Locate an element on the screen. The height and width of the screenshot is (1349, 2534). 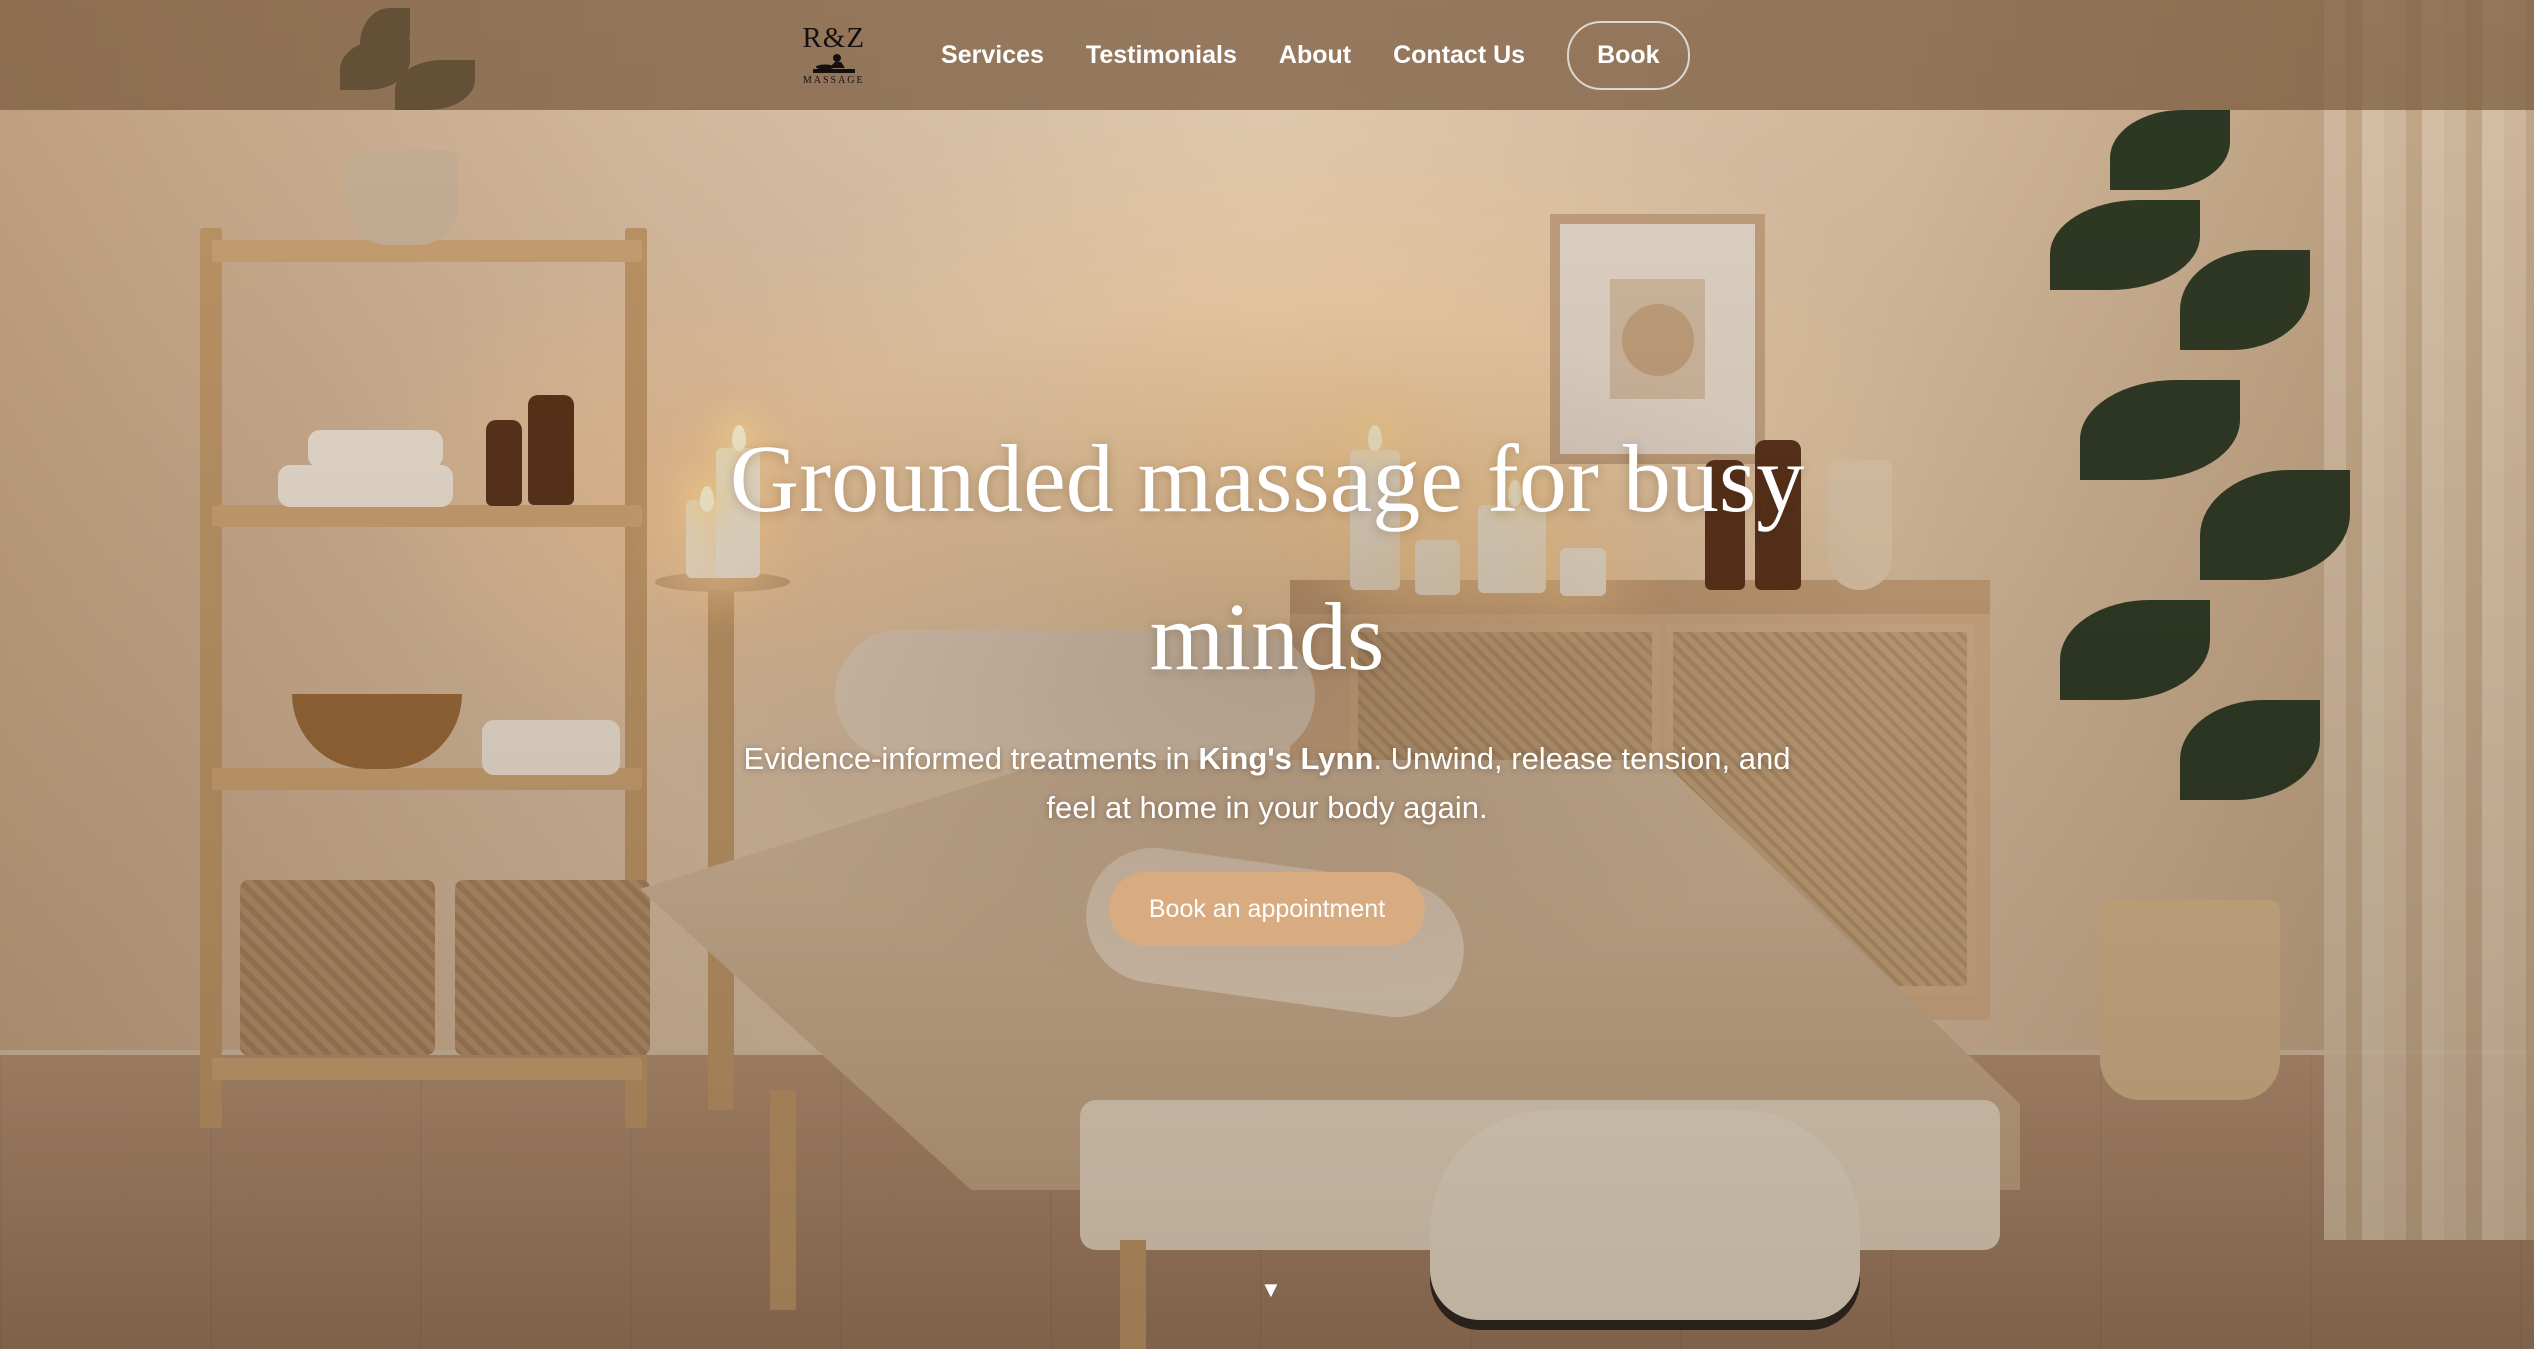
hero-title: Grounded massage for busy minds is located at coordinates (1267, 557).